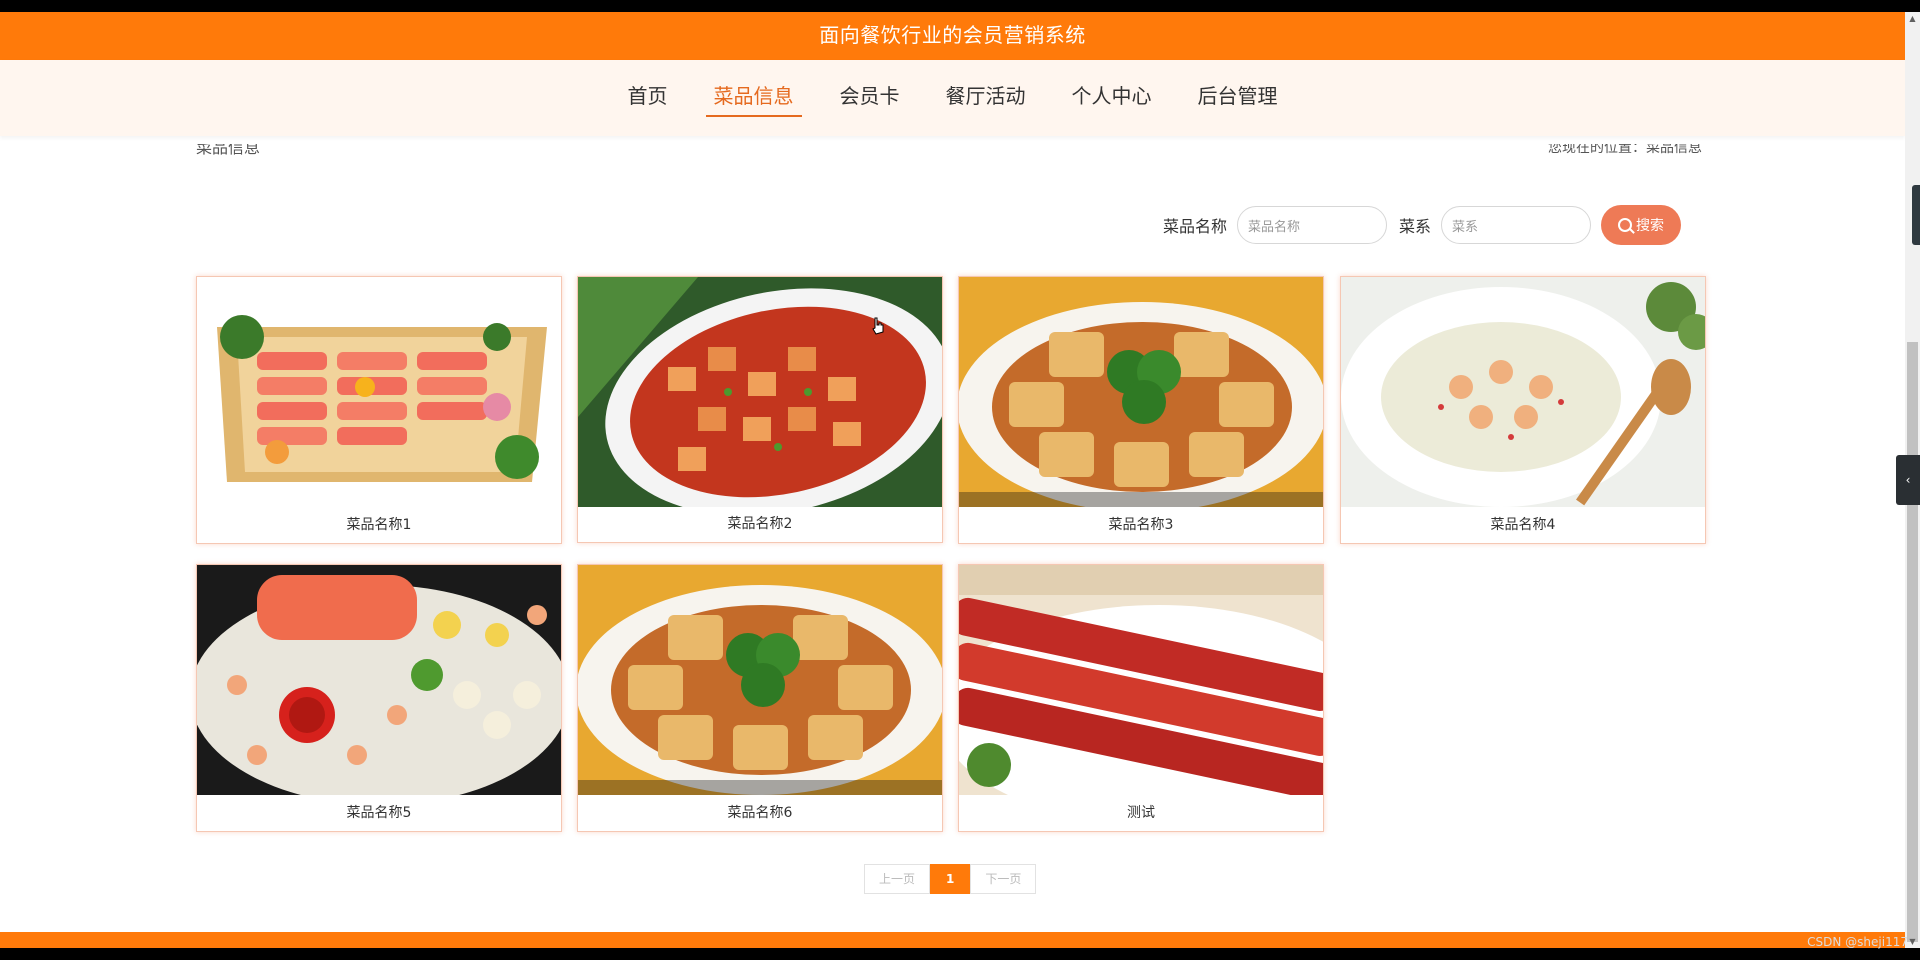  What do you see at coordinates (878, 326) in the screenshot?
I see `hand-cursor-icon` at bounding box center [878, 326].